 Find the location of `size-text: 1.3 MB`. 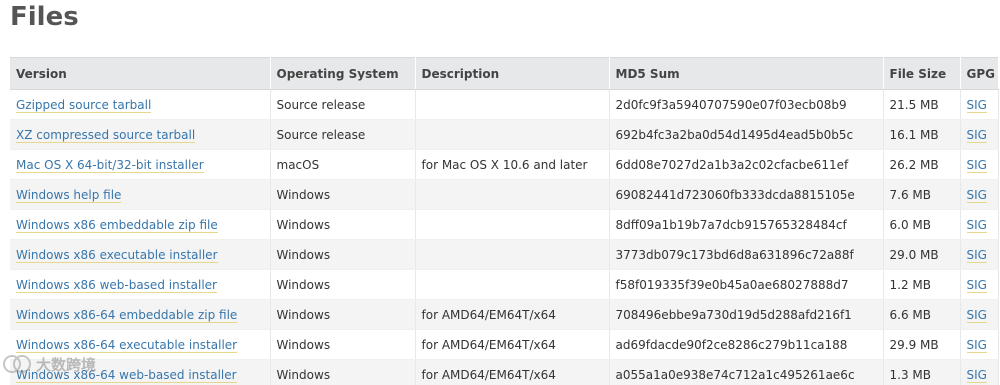

size-text: 1.3 MB is located at coordinates (910, 374).